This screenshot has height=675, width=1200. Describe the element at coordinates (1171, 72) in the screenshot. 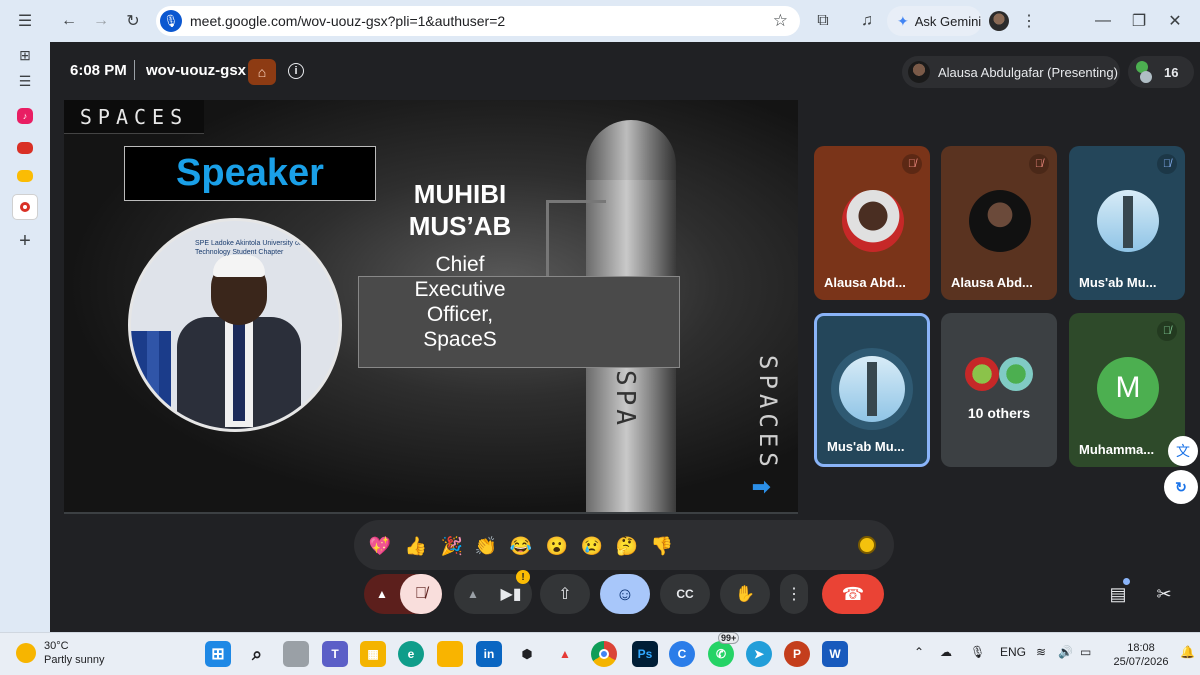

I see `participant-count: 16` at that location.